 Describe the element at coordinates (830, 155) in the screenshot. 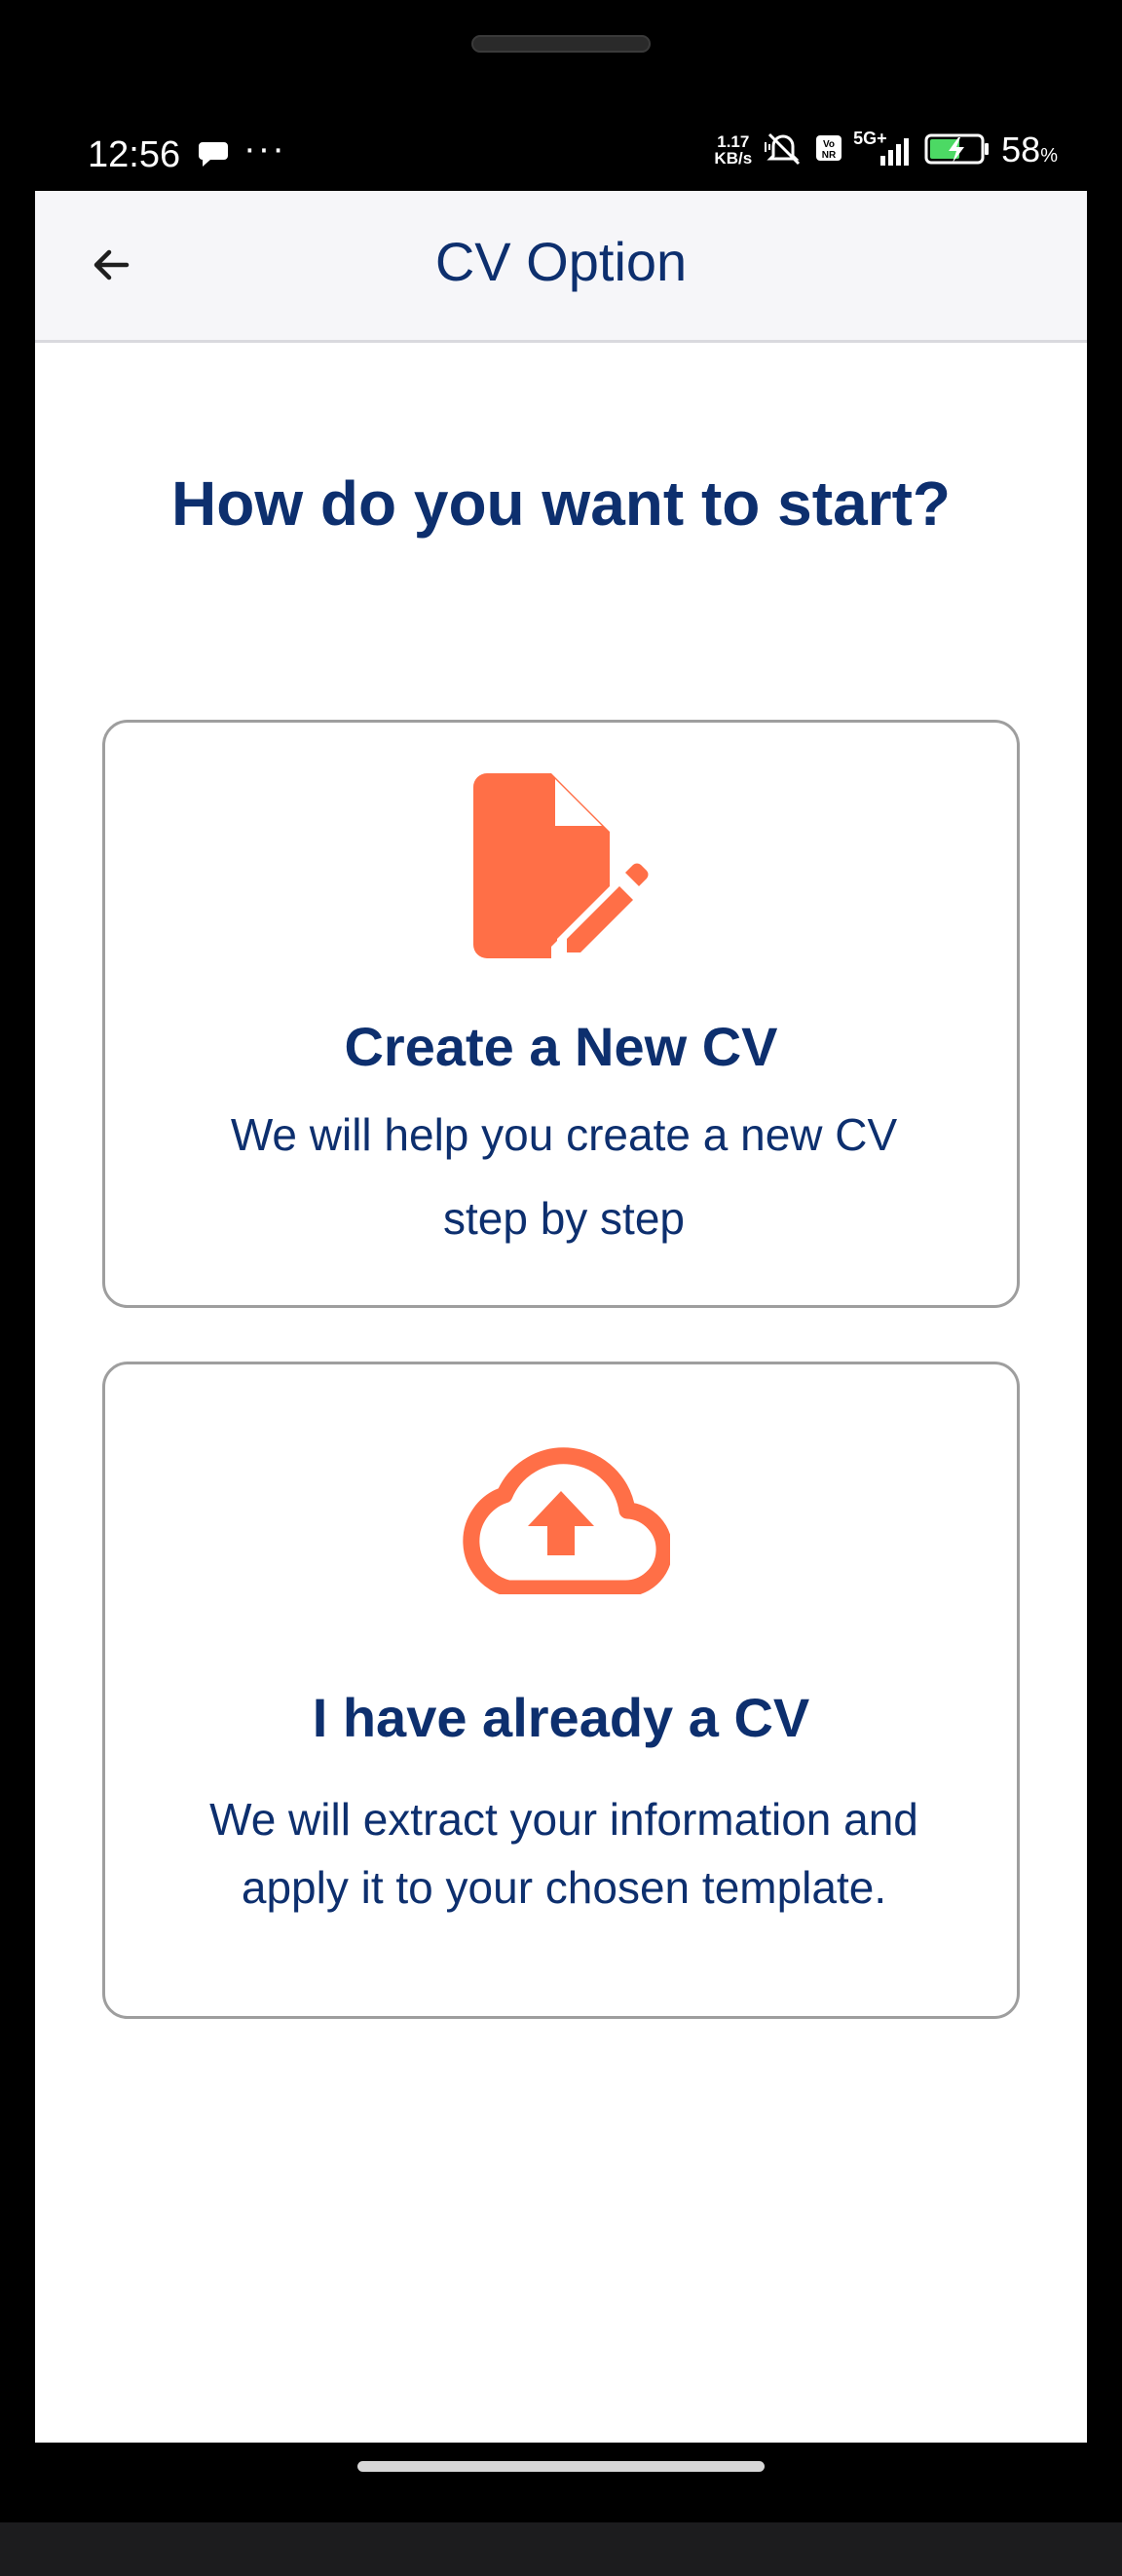

I see `svg-text: NR` at that location.